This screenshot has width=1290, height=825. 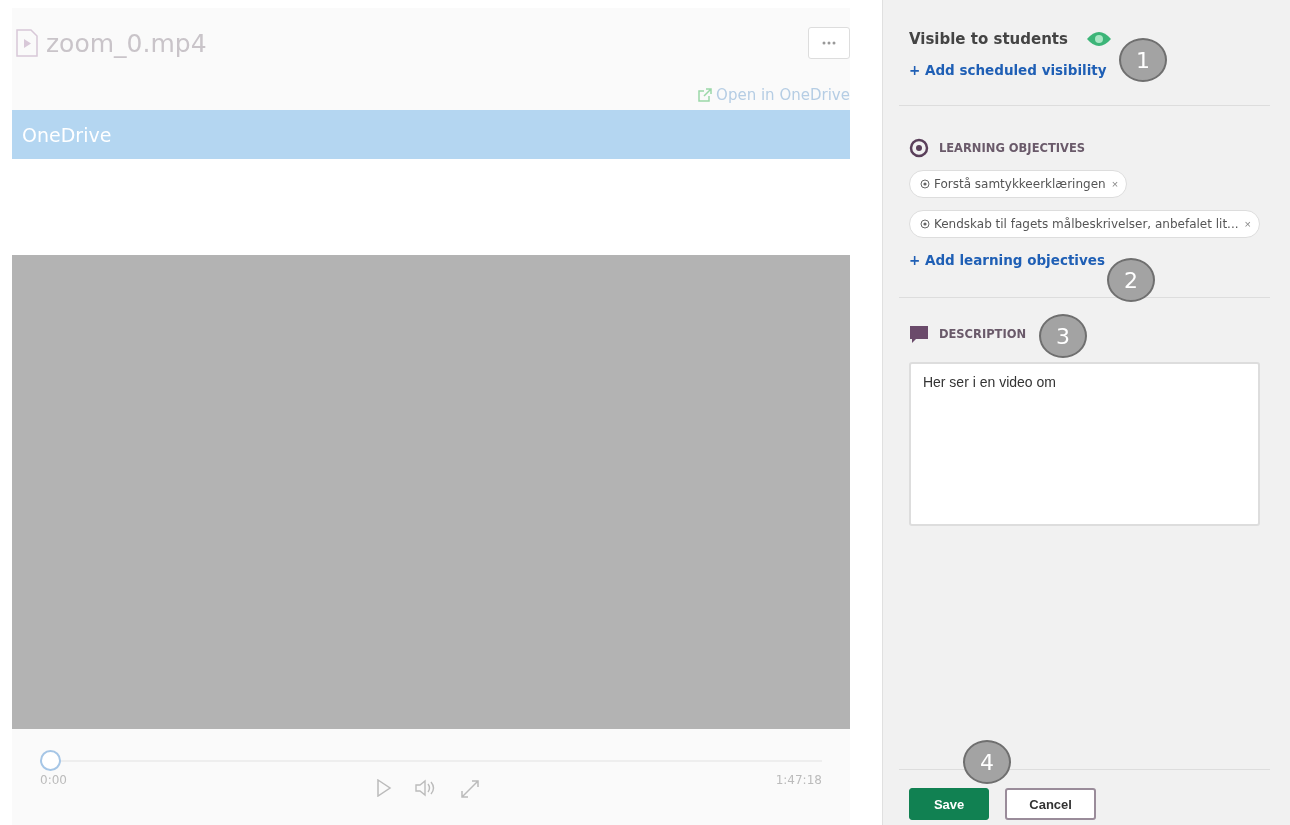 I want to click on eye-icon, so click(x=1098, y=39).